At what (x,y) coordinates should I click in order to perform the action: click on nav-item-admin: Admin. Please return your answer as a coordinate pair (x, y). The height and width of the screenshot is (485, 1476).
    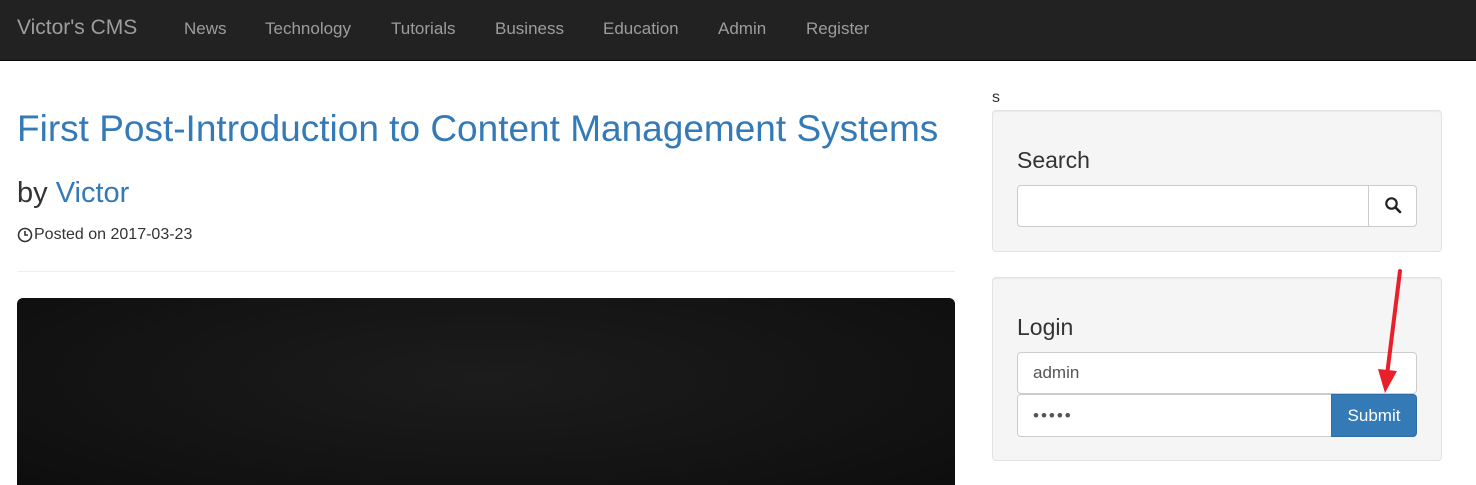
    Looking at the image, I should click on (742, 29).